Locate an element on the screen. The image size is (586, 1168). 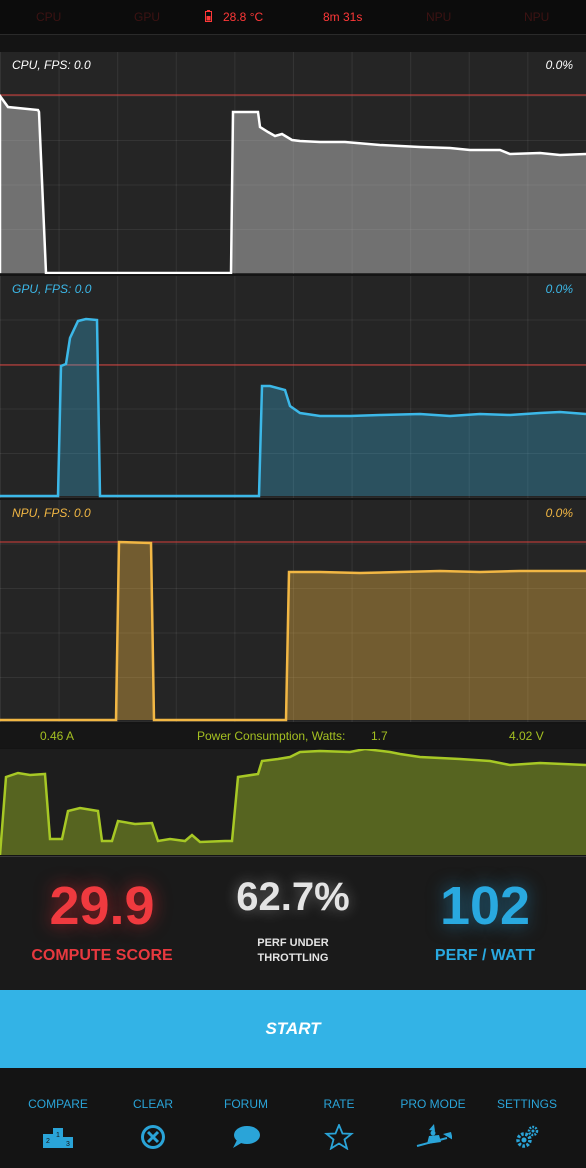
star-icon is located at coordinates (339, 1137).